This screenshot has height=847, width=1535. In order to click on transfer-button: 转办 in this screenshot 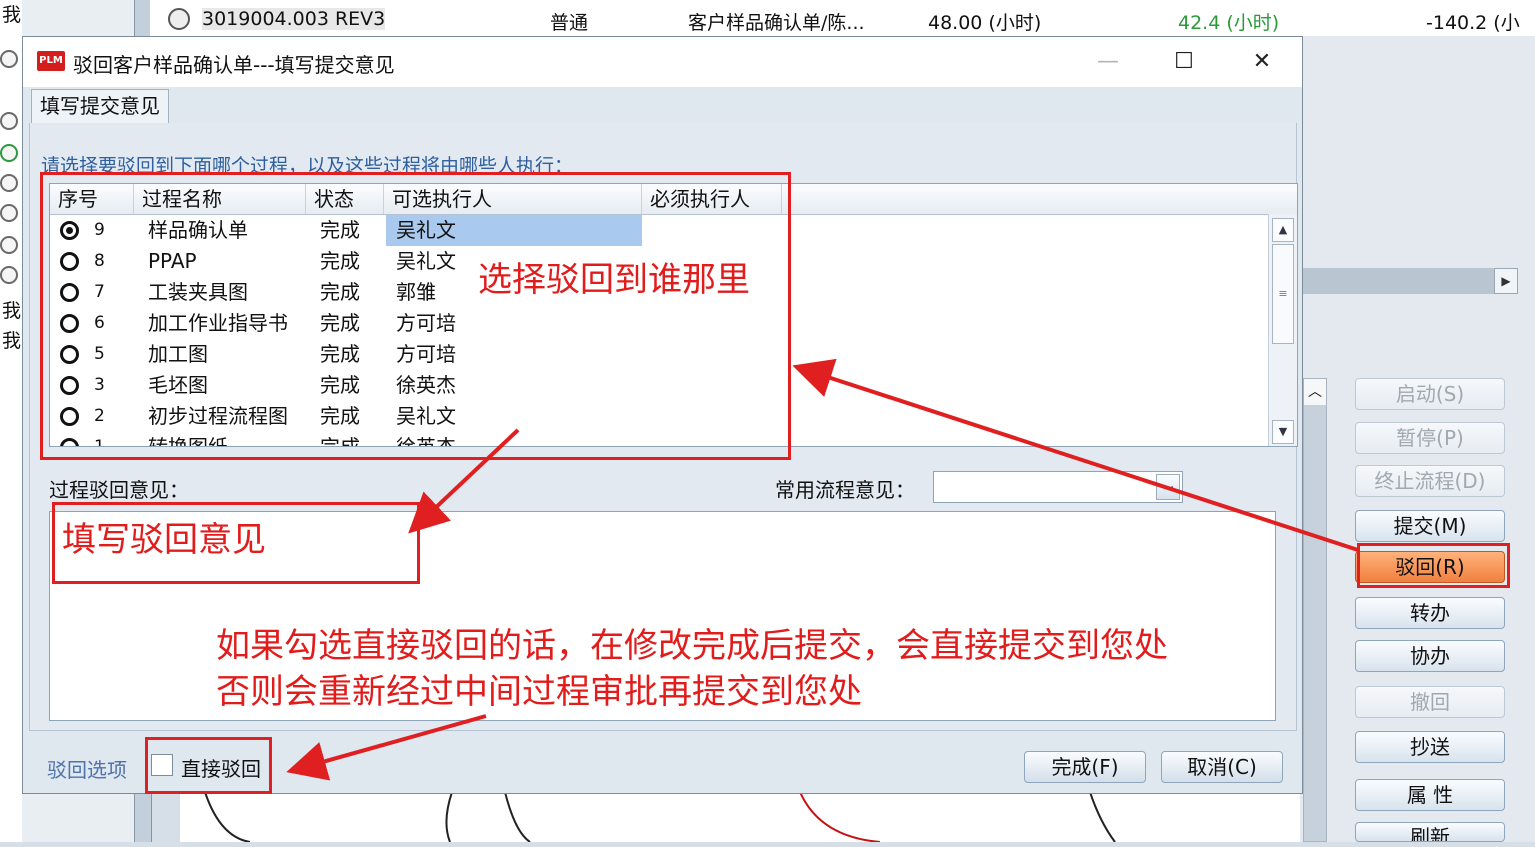, I will do `click(1430, 613)`.